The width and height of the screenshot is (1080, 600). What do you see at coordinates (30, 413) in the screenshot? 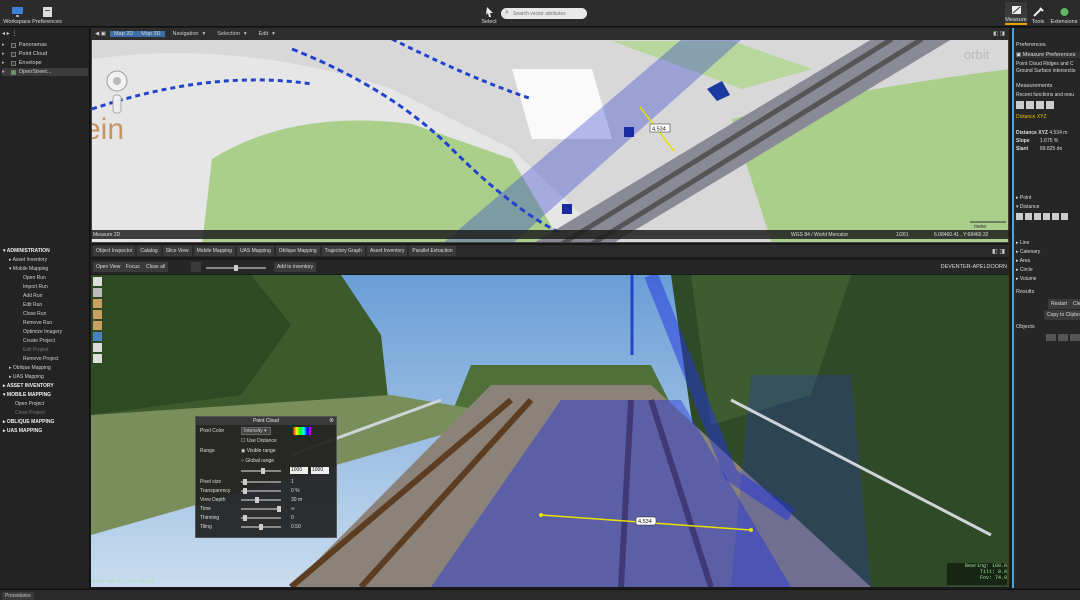
I see `tree-close-project: Close Project` at bounding box center [30, 413].